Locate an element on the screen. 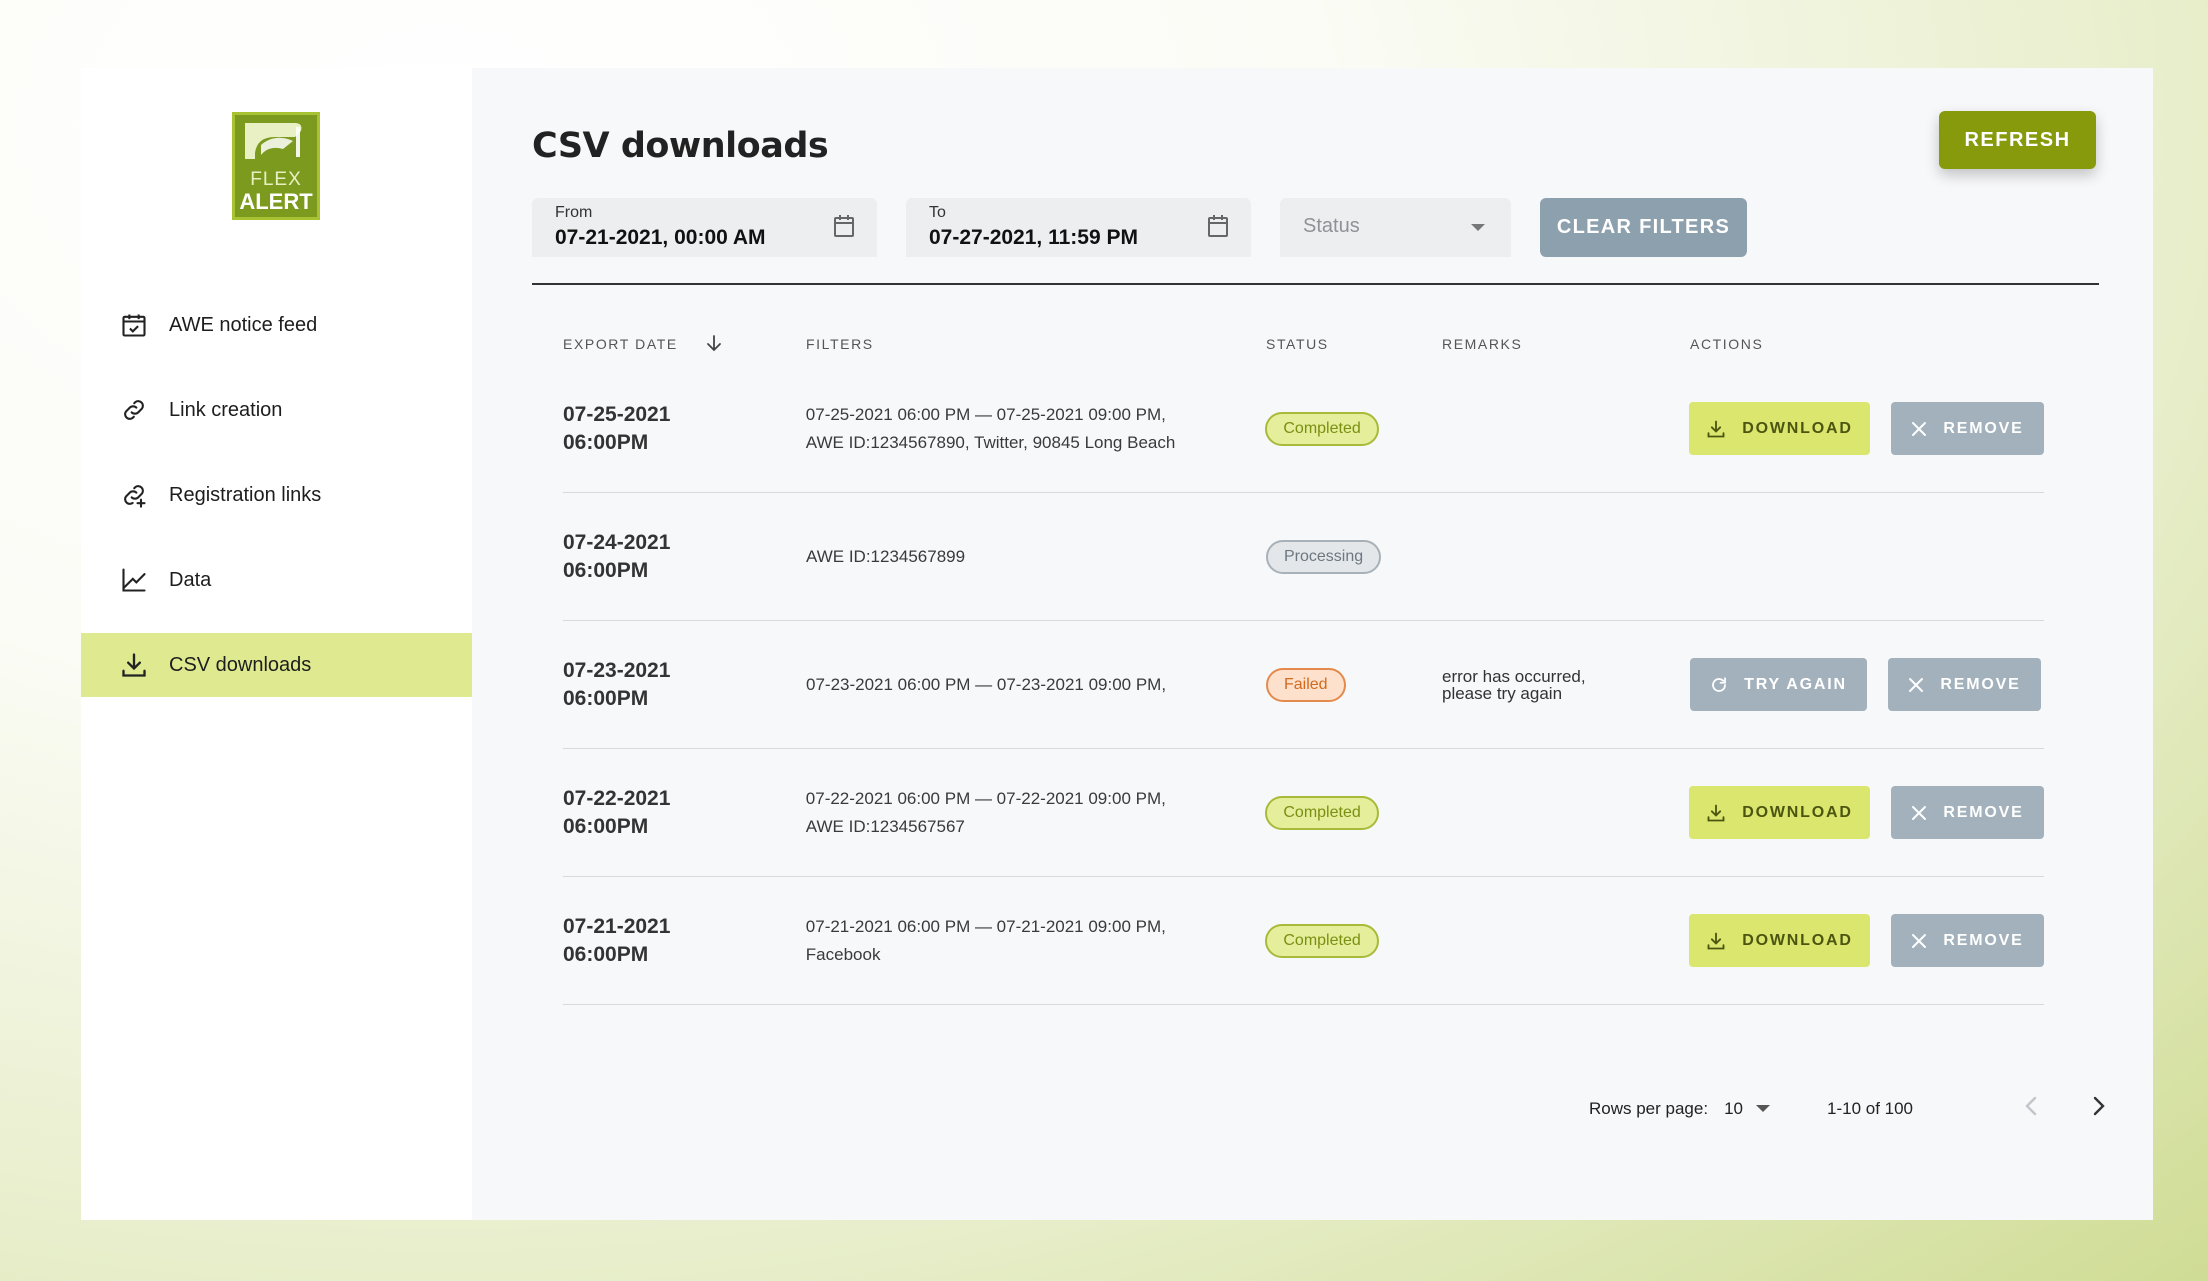 This screenshot has width=2208, height=1281. to-date-value: 07-27-2021, 11:59 PM is located at coordinates (1033, 237).